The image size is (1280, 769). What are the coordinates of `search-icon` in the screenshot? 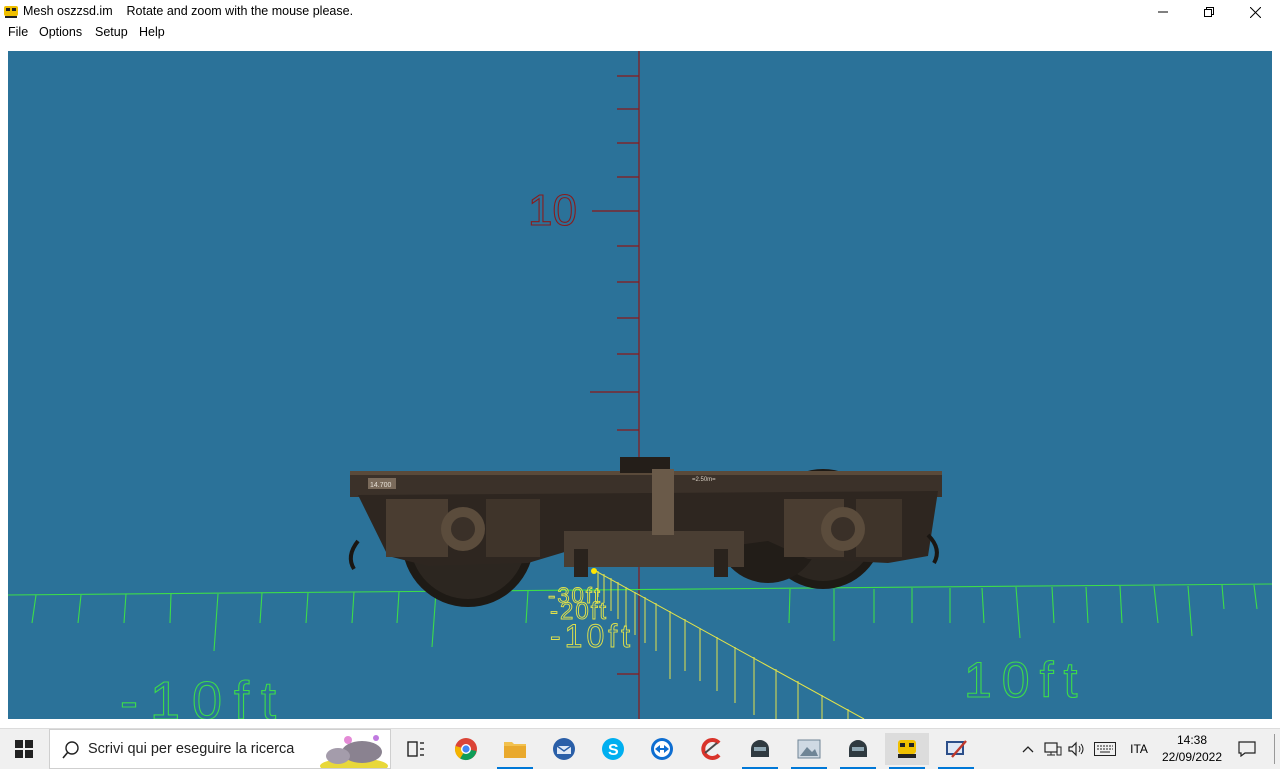 It's located at (70, 750).